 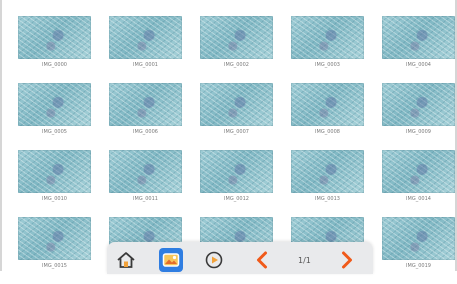 I want to click on thumbnail-item: IMG_0012, so click(x=236, y=183).